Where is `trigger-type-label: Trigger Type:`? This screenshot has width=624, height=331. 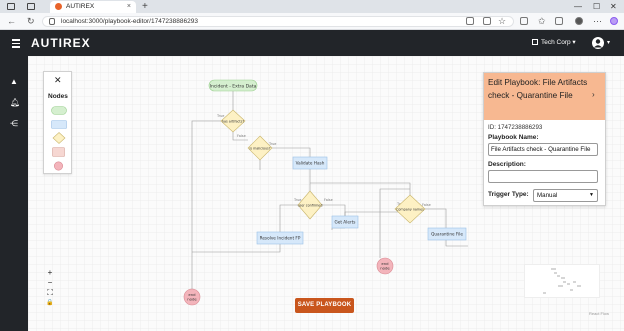 trigger-type-label: Trigger Type: is located at coordinates (508, 194).